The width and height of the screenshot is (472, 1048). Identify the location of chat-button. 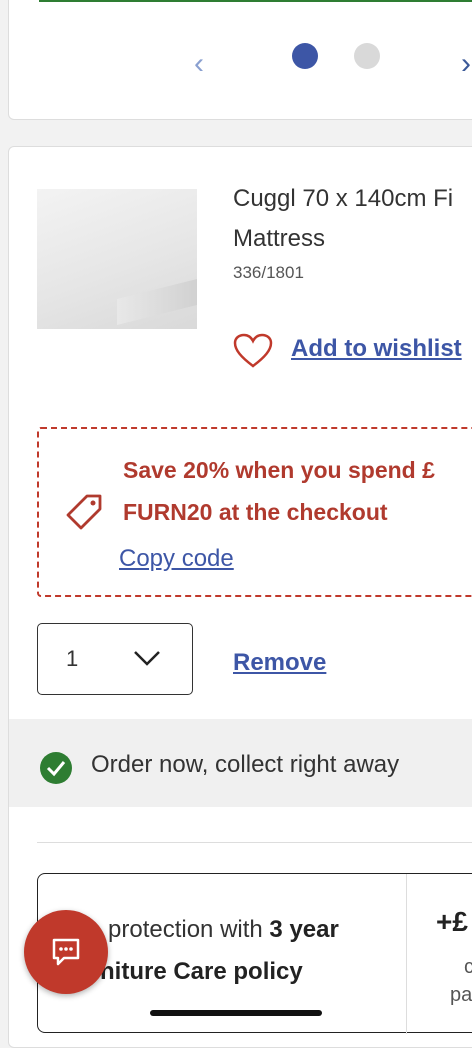
(66, 952).